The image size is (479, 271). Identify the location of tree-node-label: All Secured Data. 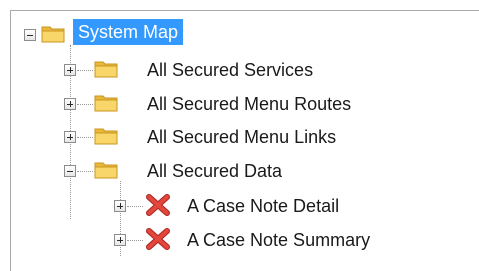
(214, 171).